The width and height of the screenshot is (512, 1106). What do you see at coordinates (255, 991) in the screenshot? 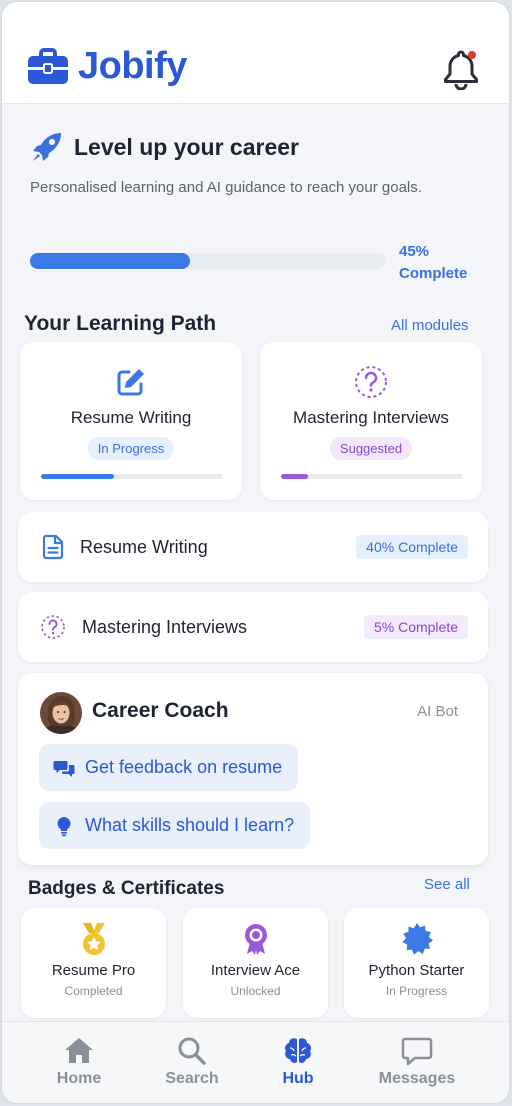
I see `badge-status: Unlocked` at bounding box center [255, 991].